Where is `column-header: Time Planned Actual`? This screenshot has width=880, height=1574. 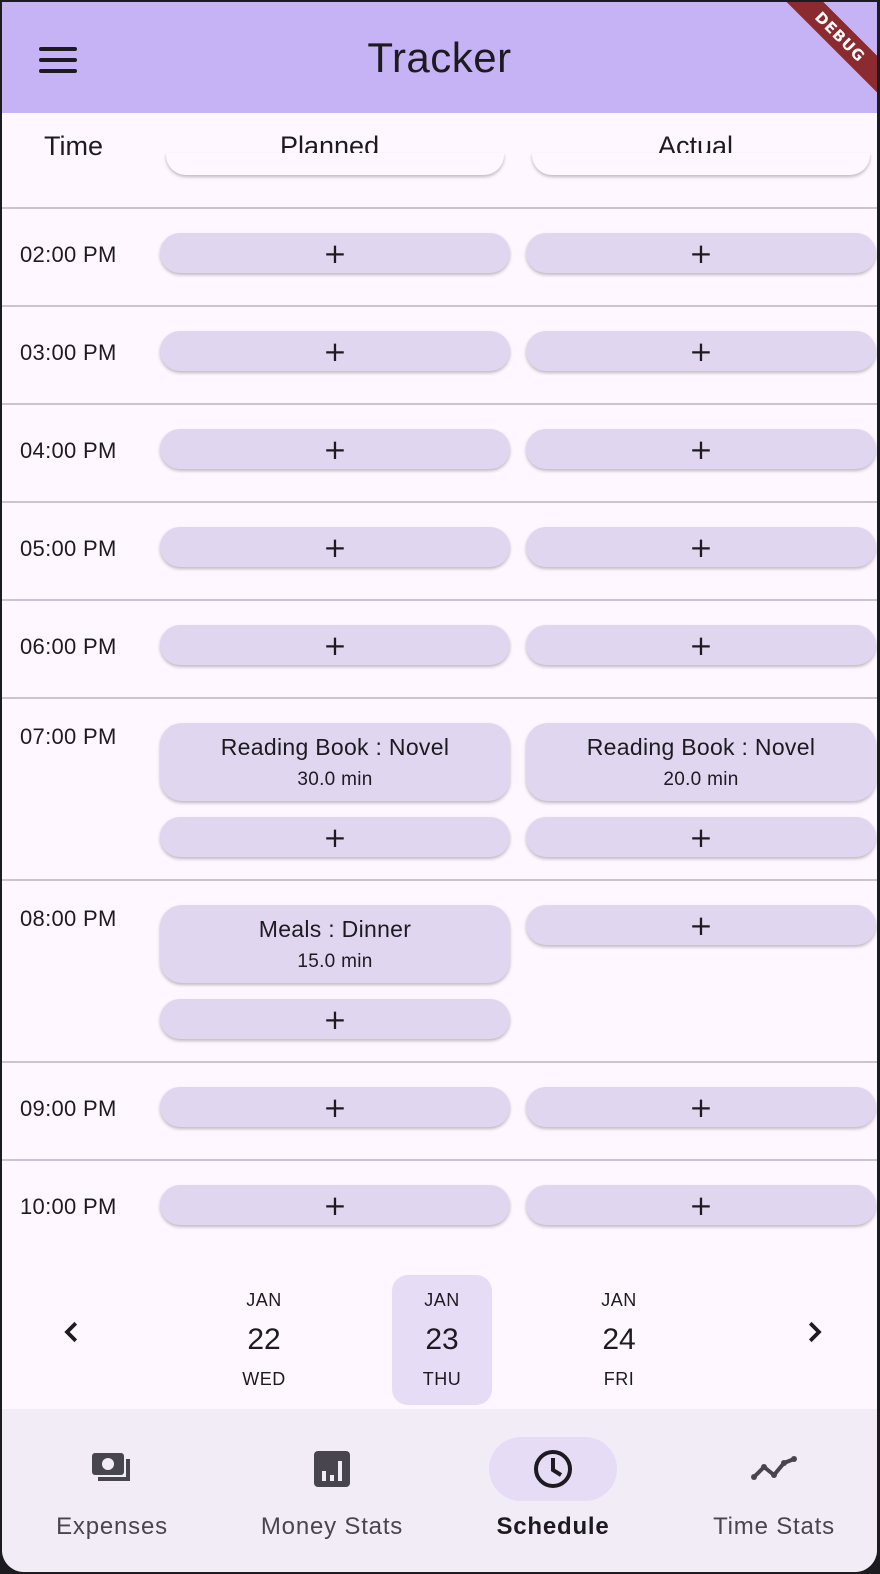 column-header: Time Planned Actual is located at coordinates (439, 161).